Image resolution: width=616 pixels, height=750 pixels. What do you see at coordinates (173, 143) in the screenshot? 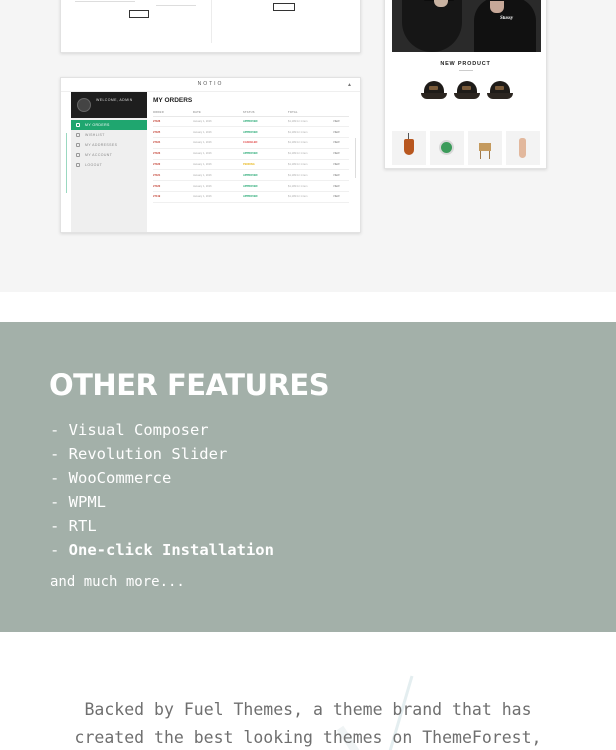
I see `order-number: #7424` at bounding box center [173, 143].